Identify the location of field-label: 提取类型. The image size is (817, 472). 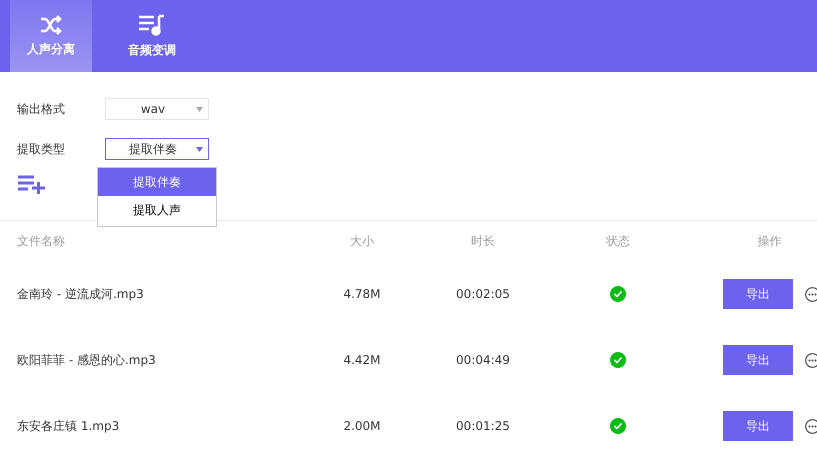
(41, 149).